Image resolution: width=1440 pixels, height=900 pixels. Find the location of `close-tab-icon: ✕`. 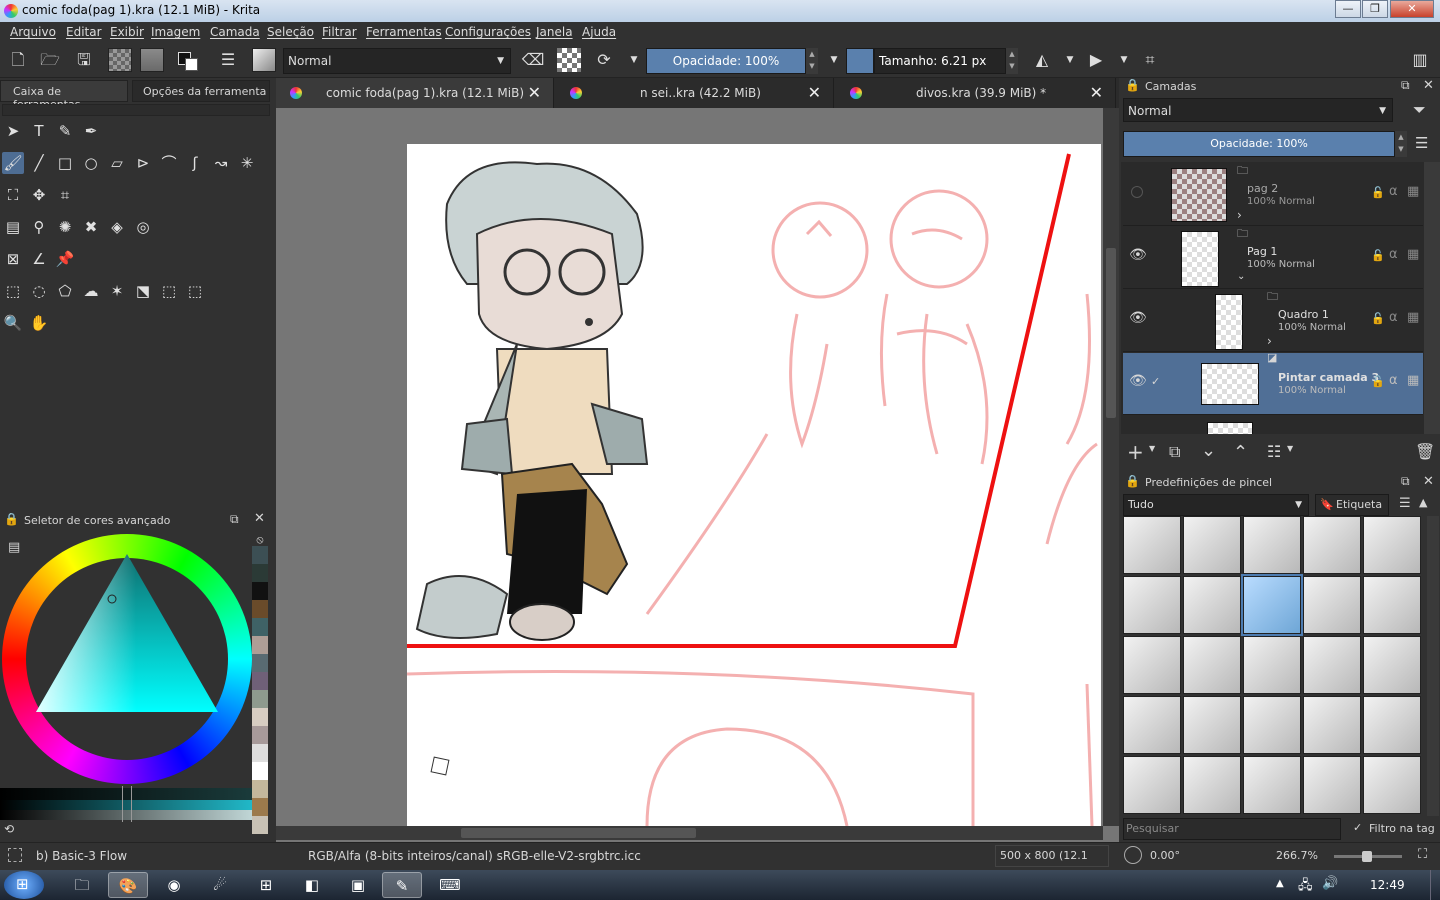

close-tab-icon: ✕ is located at coordinates (1096, 93).